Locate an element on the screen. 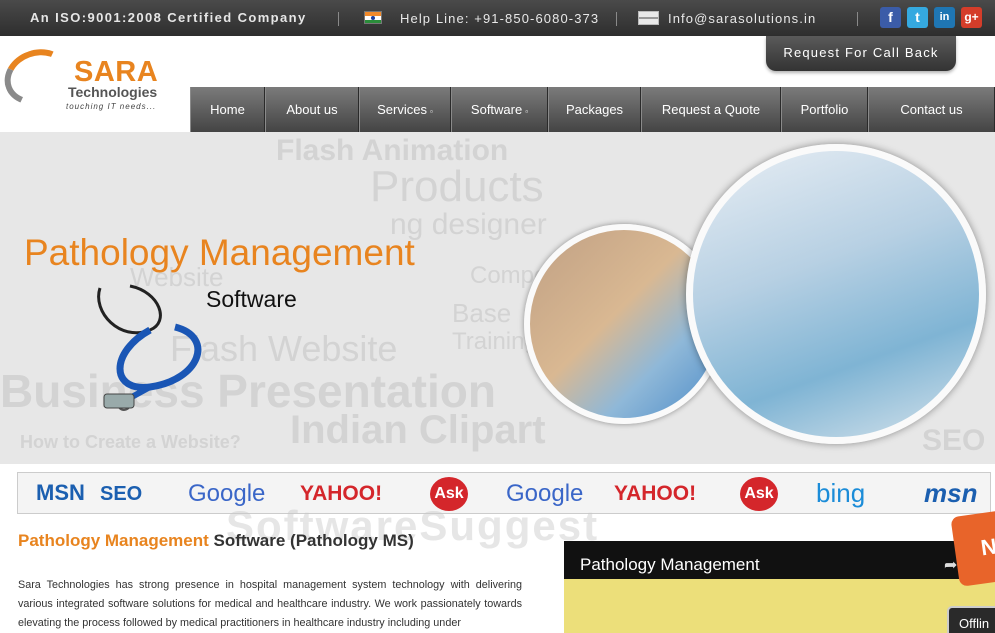  linkedin-icon: in is located at coordinates (944, 17).